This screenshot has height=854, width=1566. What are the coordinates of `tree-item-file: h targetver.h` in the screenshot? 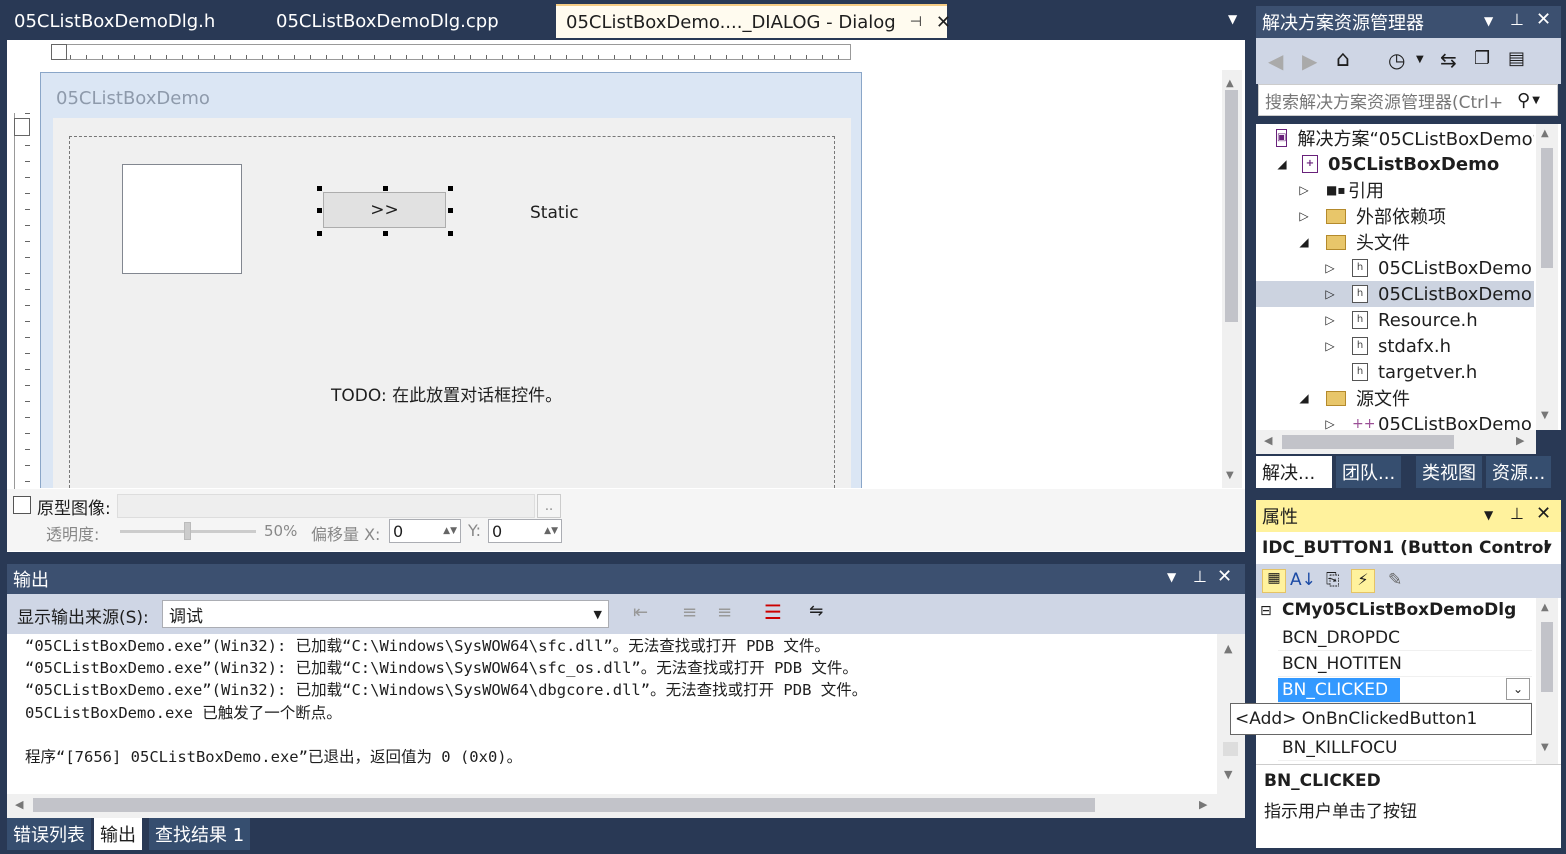 It's located at (1395, 372).